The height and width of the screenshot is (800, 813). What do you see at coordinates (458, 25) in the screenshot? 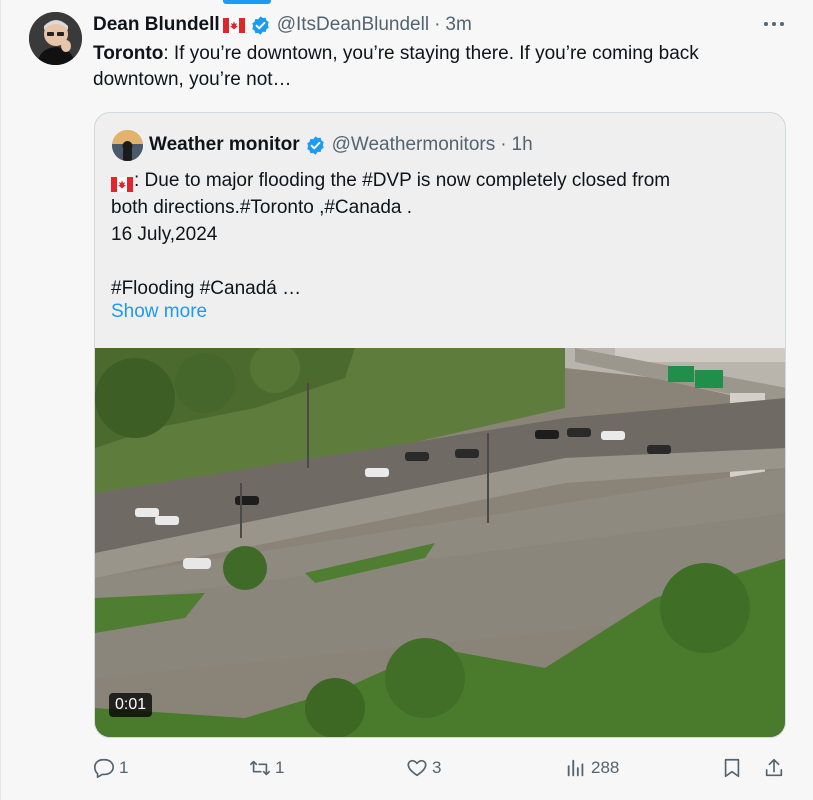
I see `tweet-time: 3m` at bounding box center [458, 25].